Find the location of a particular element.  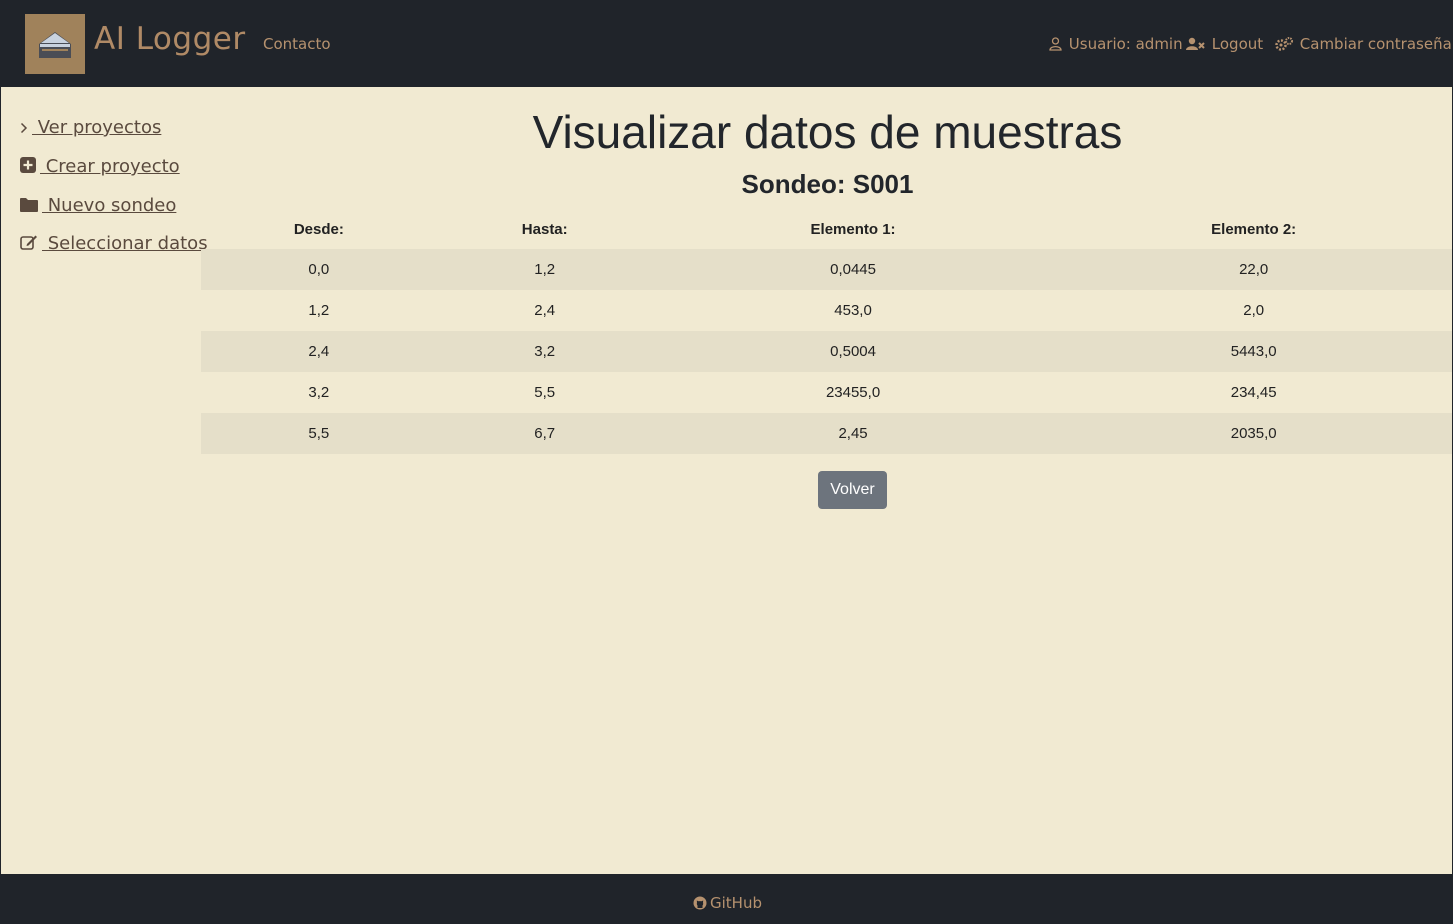

sidebar-item-seleccionar-datos: Seleccionar datos is located at coordinates (114, 243).